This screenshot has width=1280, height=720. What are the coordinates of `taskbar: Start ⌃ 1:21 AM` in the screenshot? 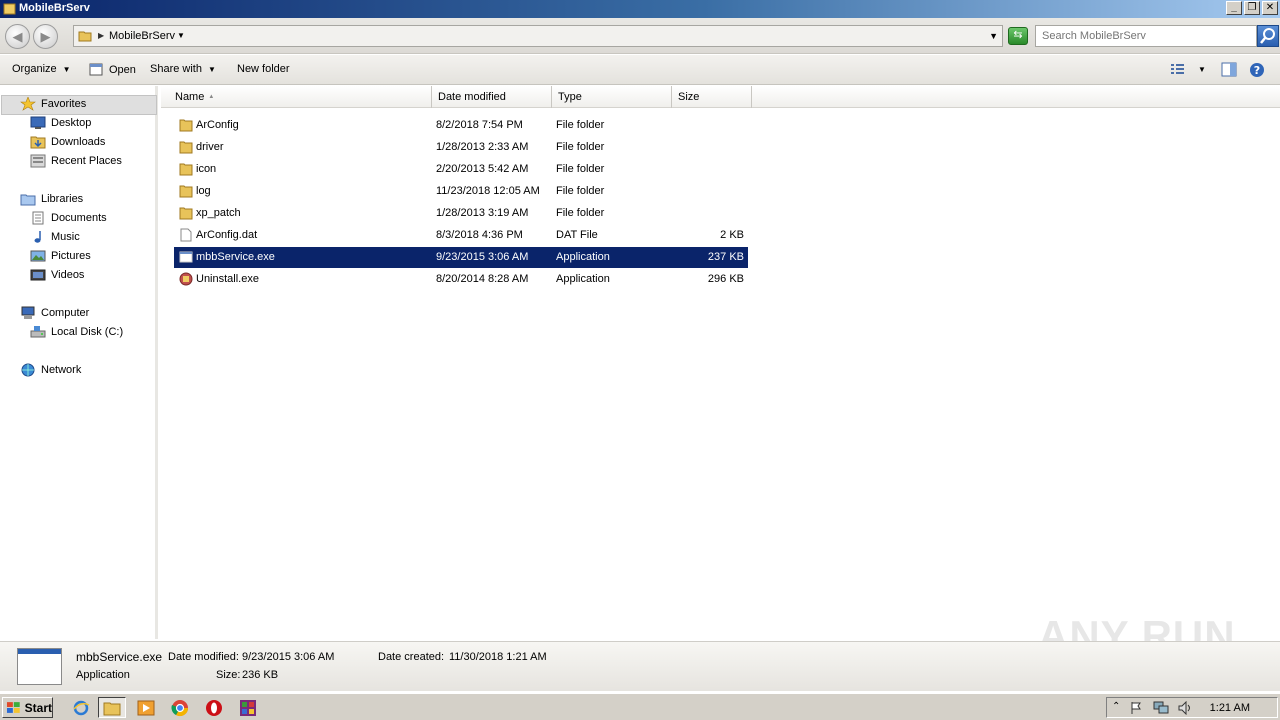 It's located at (640, 706).